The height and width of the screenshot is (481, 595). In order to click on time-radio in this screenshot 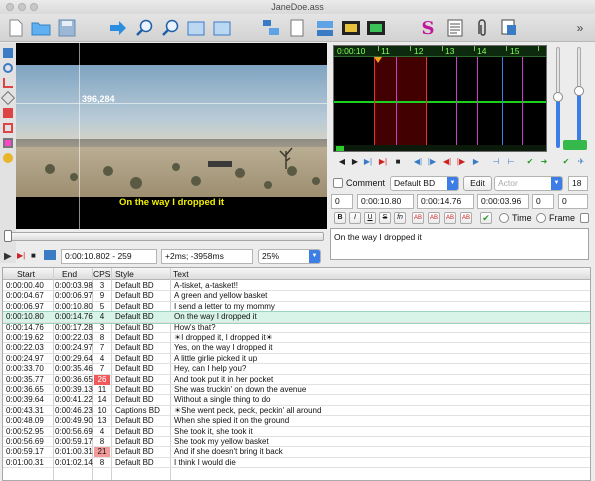, I will do `click(504, 218)`.